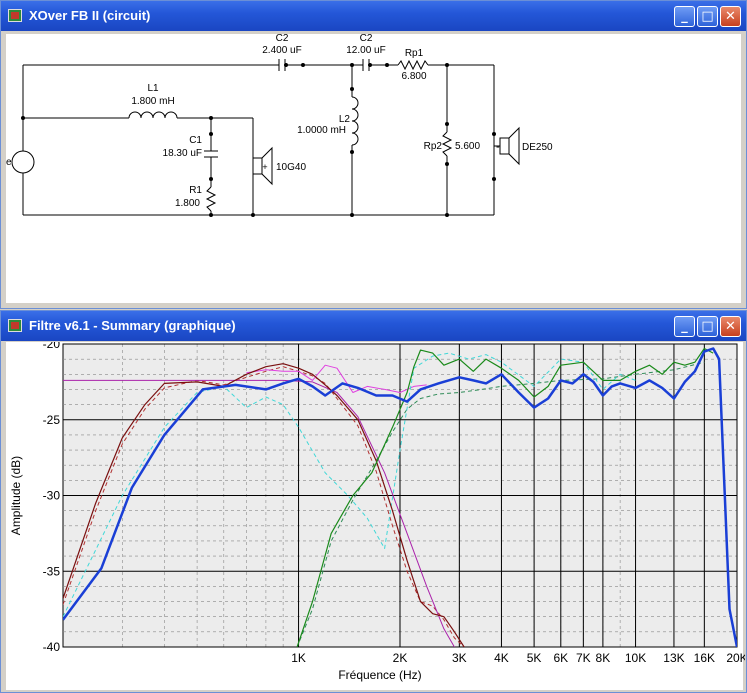  Describe the element at coordinates (52, 346) in the screenshot. I see `y-tick-label: -20` at that location.